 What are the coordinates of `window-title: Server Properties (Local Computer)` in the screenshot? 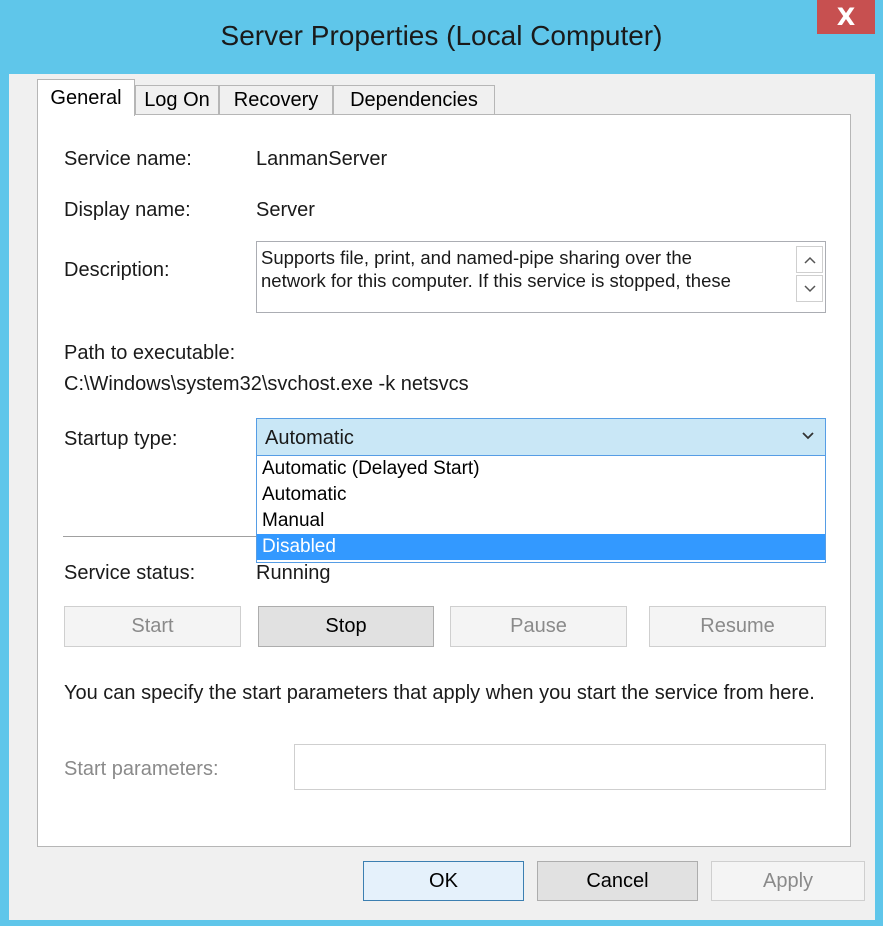 It's located at (441, 35).